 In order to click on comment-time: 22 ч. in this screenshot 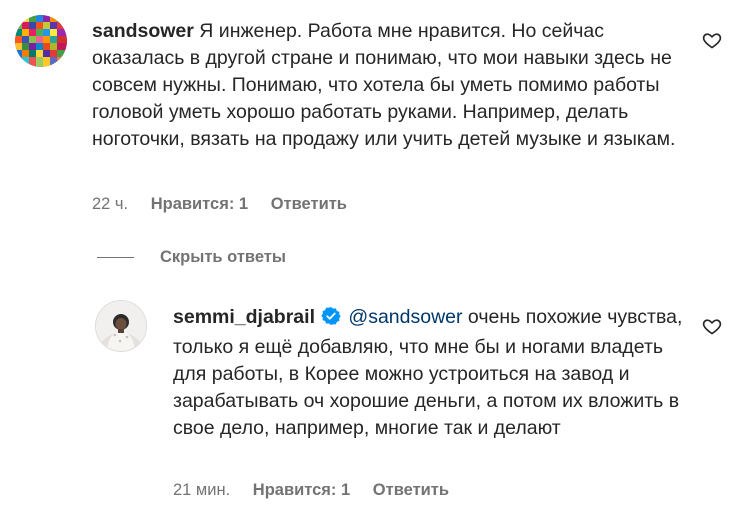, I will do `click(110, 204)`.